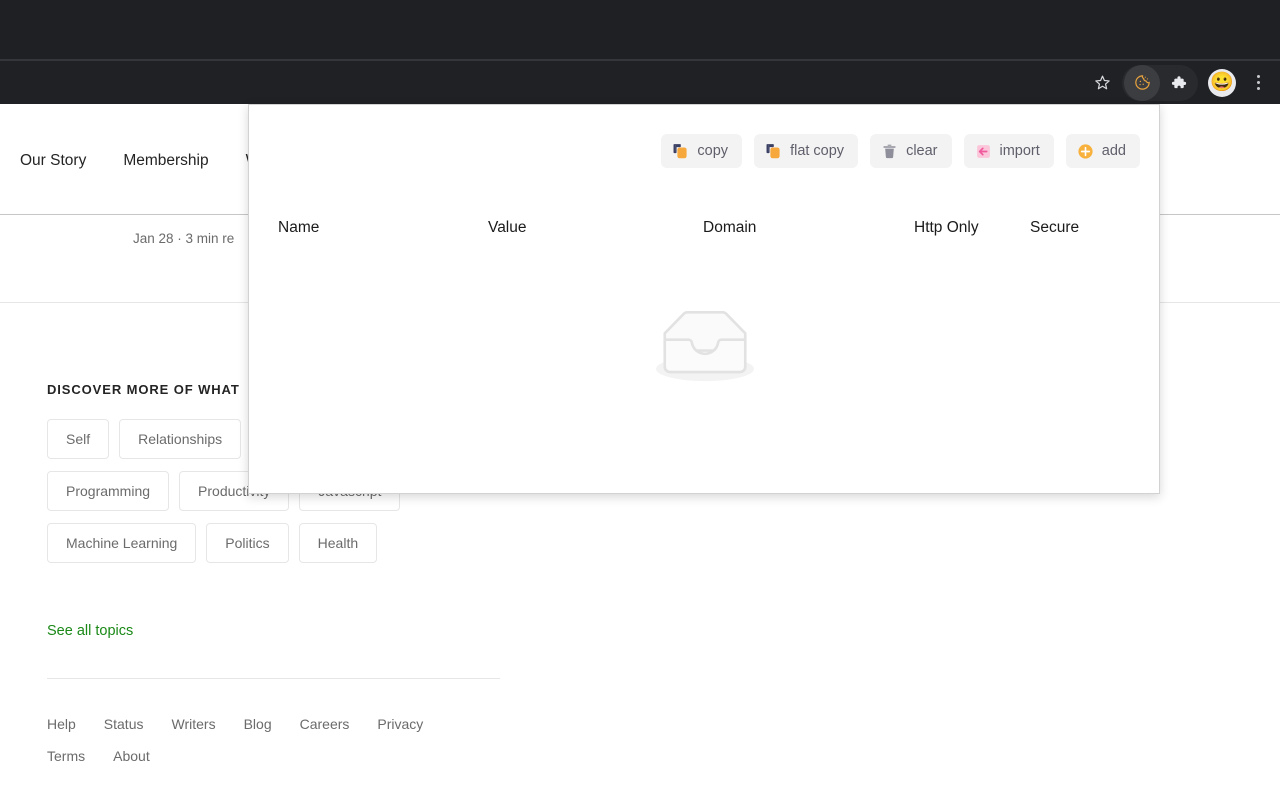  I want to click on import-button-label: import, so click(1019, 151).